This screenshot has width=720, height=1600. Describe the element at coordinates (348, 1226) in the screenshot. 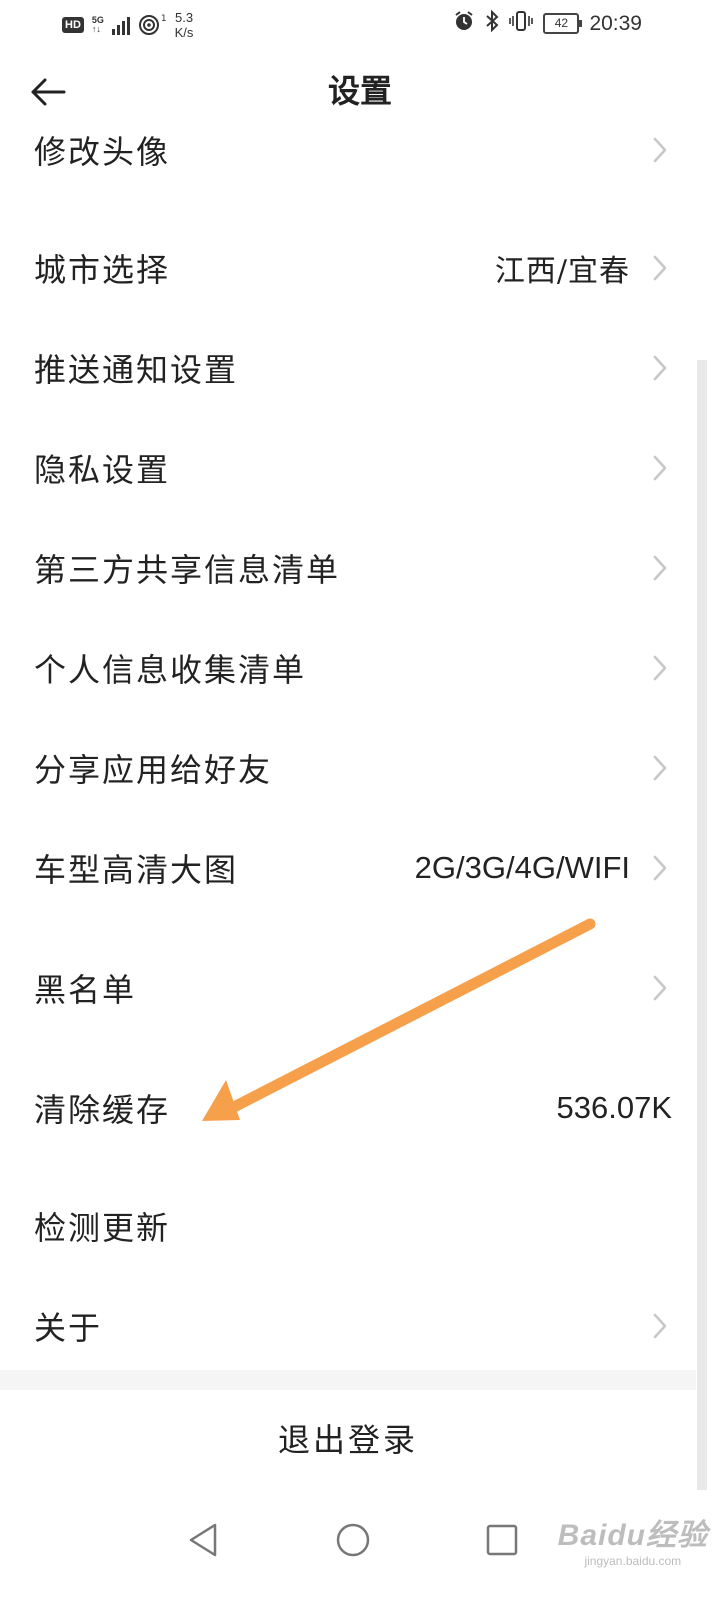

I see `settings-row: 检测更新` at that location.